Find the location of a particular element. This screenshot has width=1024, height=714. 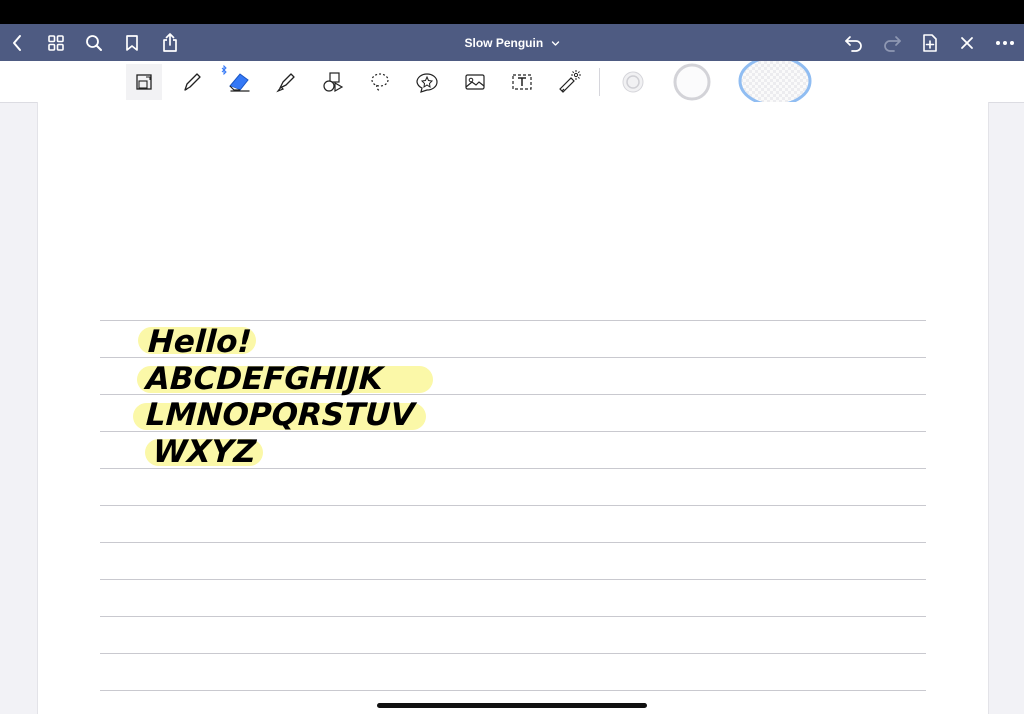

size-small-icon is located at coordinates (633, 82).